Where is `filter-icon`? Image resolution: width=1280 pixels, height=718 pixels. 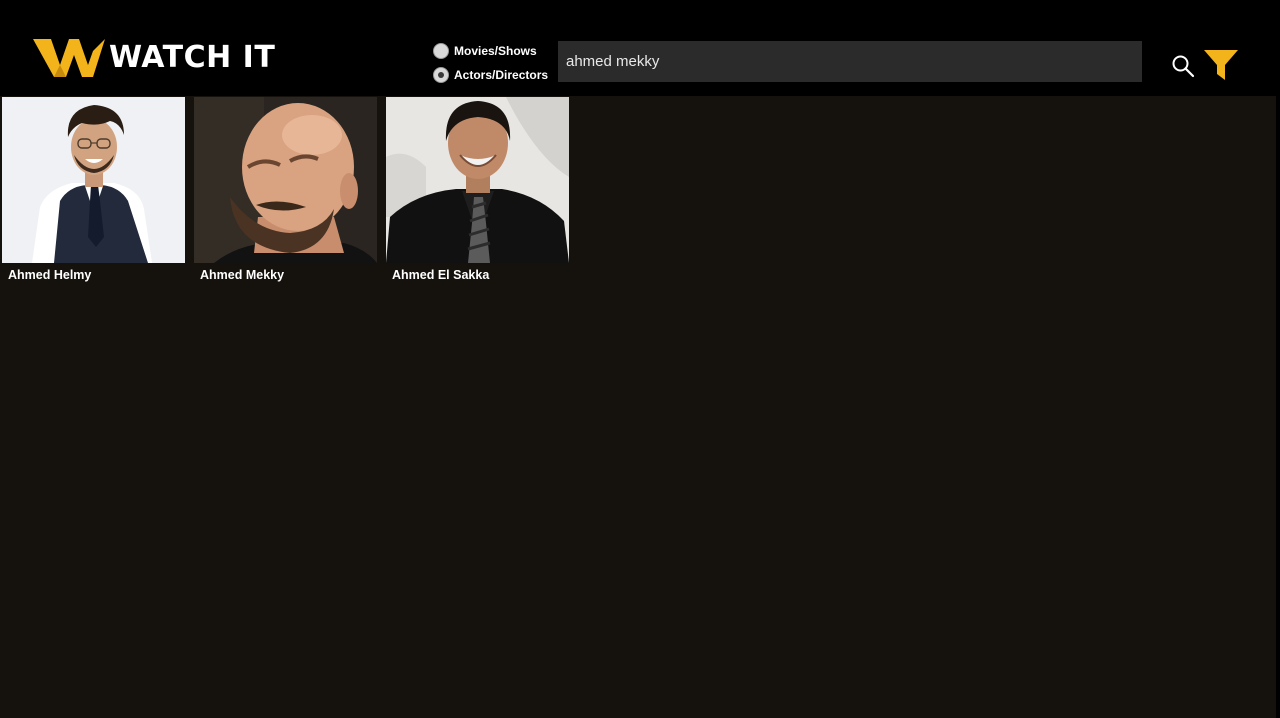 filter-icon is located at coordinates (1221, 65).